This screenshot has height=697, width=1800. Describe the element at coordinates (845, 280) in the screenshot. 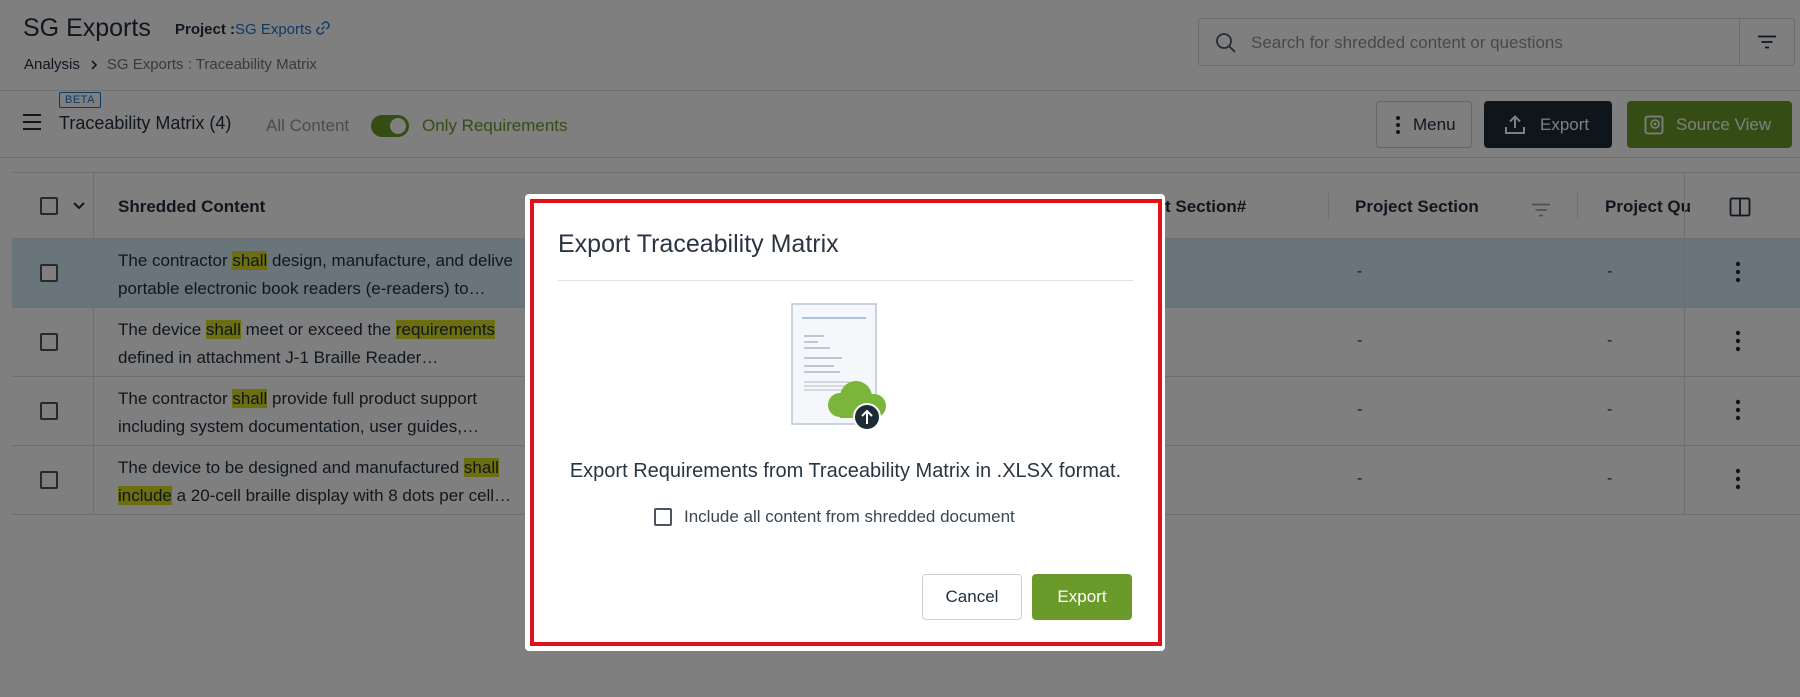

I see `modal-divider` at that location.